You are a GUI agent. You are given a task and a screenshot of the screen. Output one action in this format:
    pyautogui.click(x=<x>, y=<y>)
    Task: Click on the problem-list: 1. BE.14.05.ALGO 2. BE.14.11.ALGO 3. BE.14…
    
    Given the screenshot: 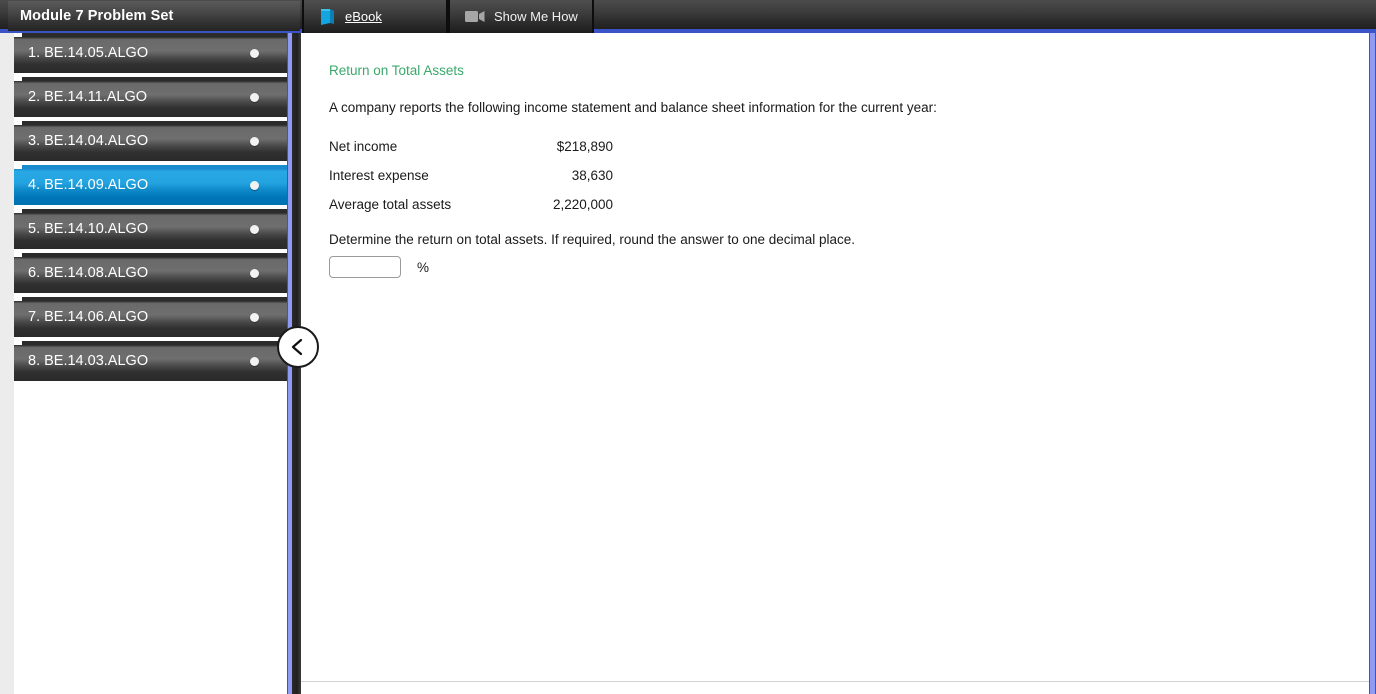 What is the action you would take?
    pyautogui.click(x=157, y=209)
    